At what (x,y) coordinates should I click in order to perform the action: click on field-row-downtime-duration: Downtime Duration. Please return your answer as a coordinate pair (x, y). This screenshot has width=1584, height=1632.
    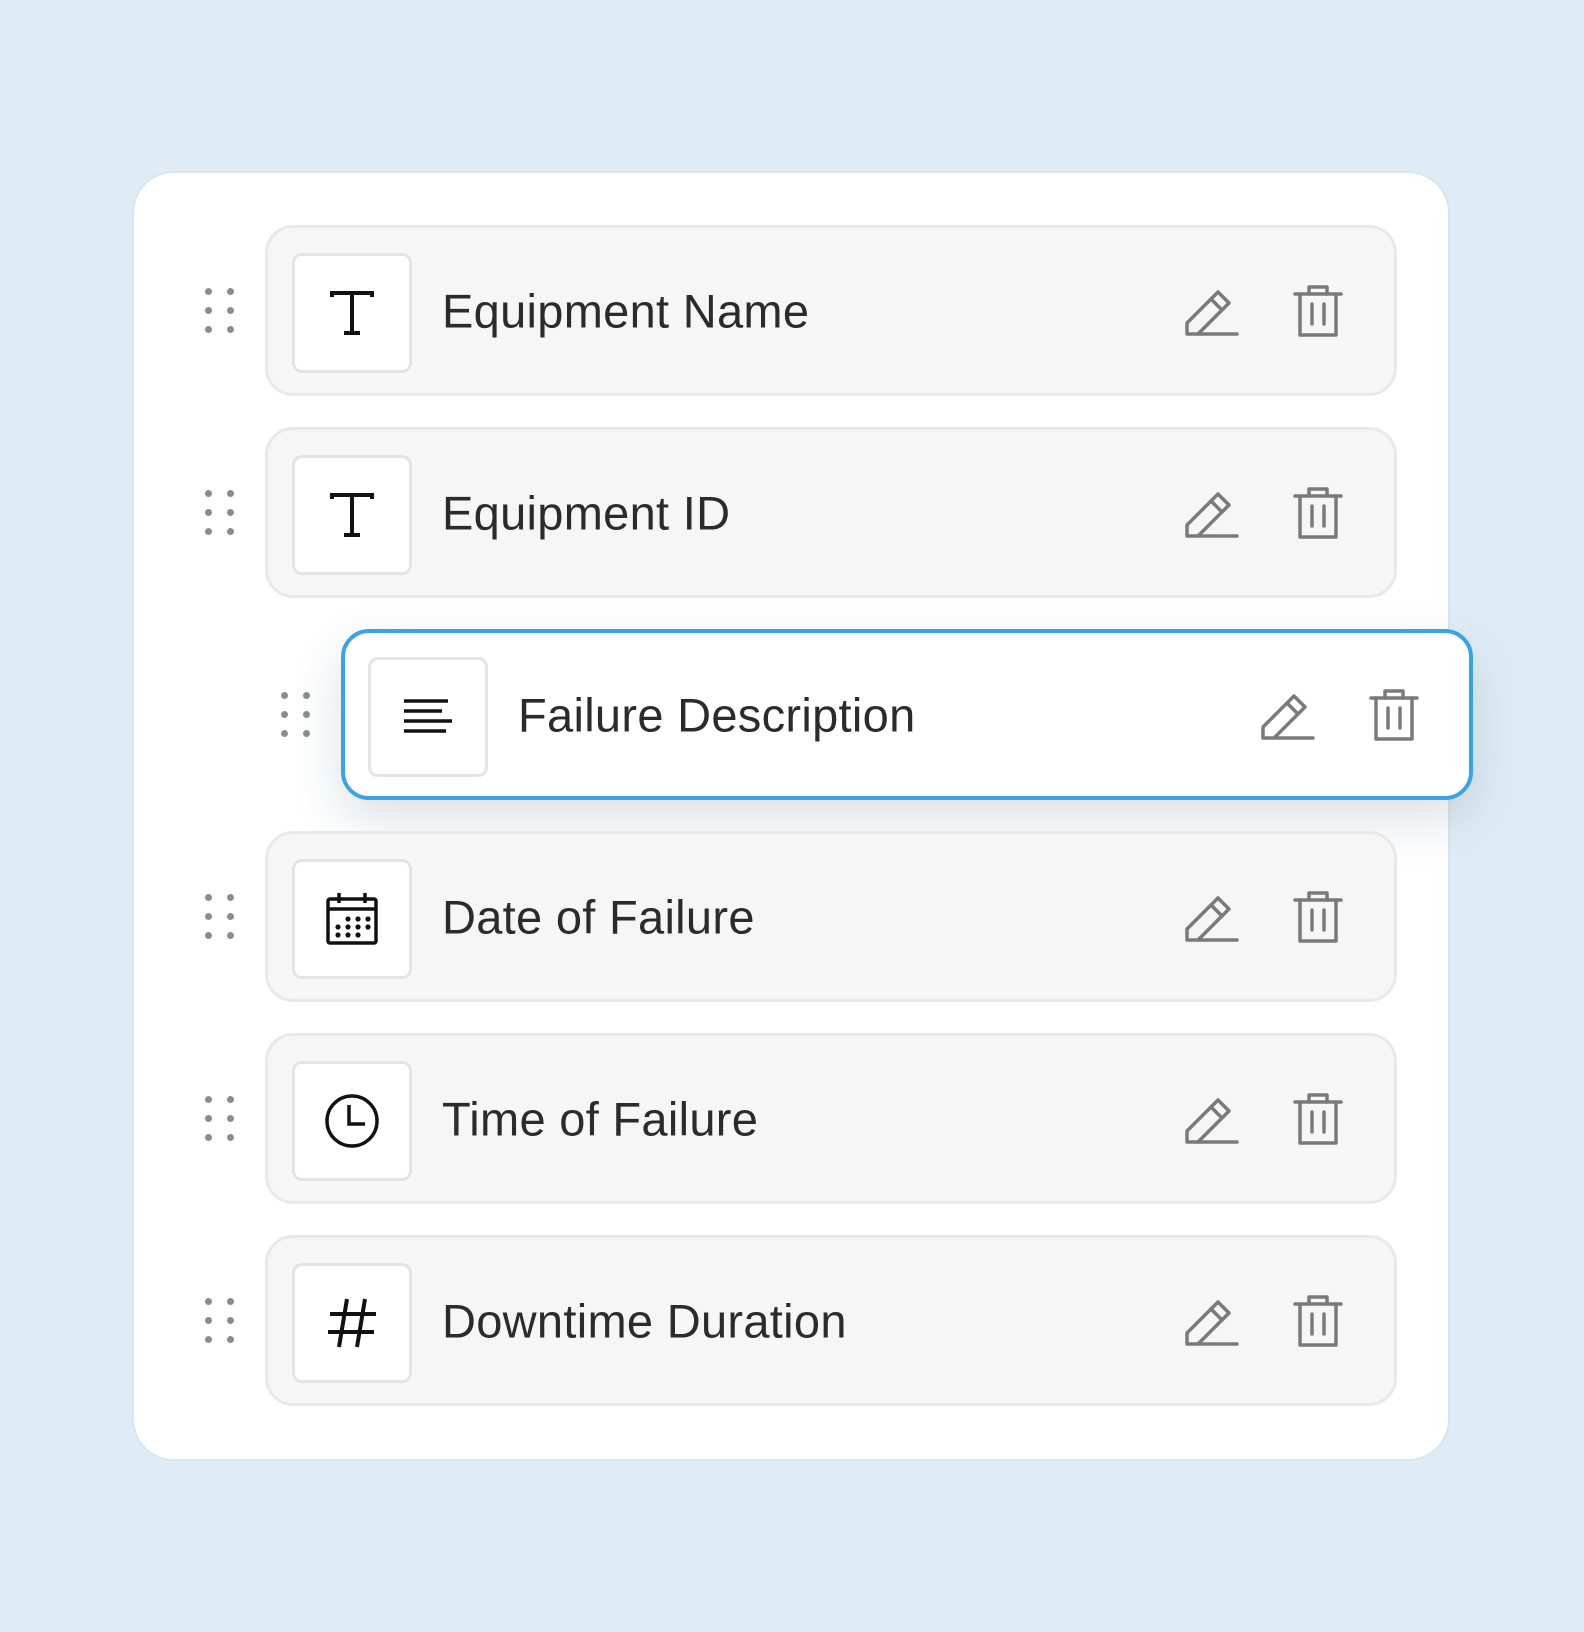
    Looking at the image, I should click on (792, 1321).